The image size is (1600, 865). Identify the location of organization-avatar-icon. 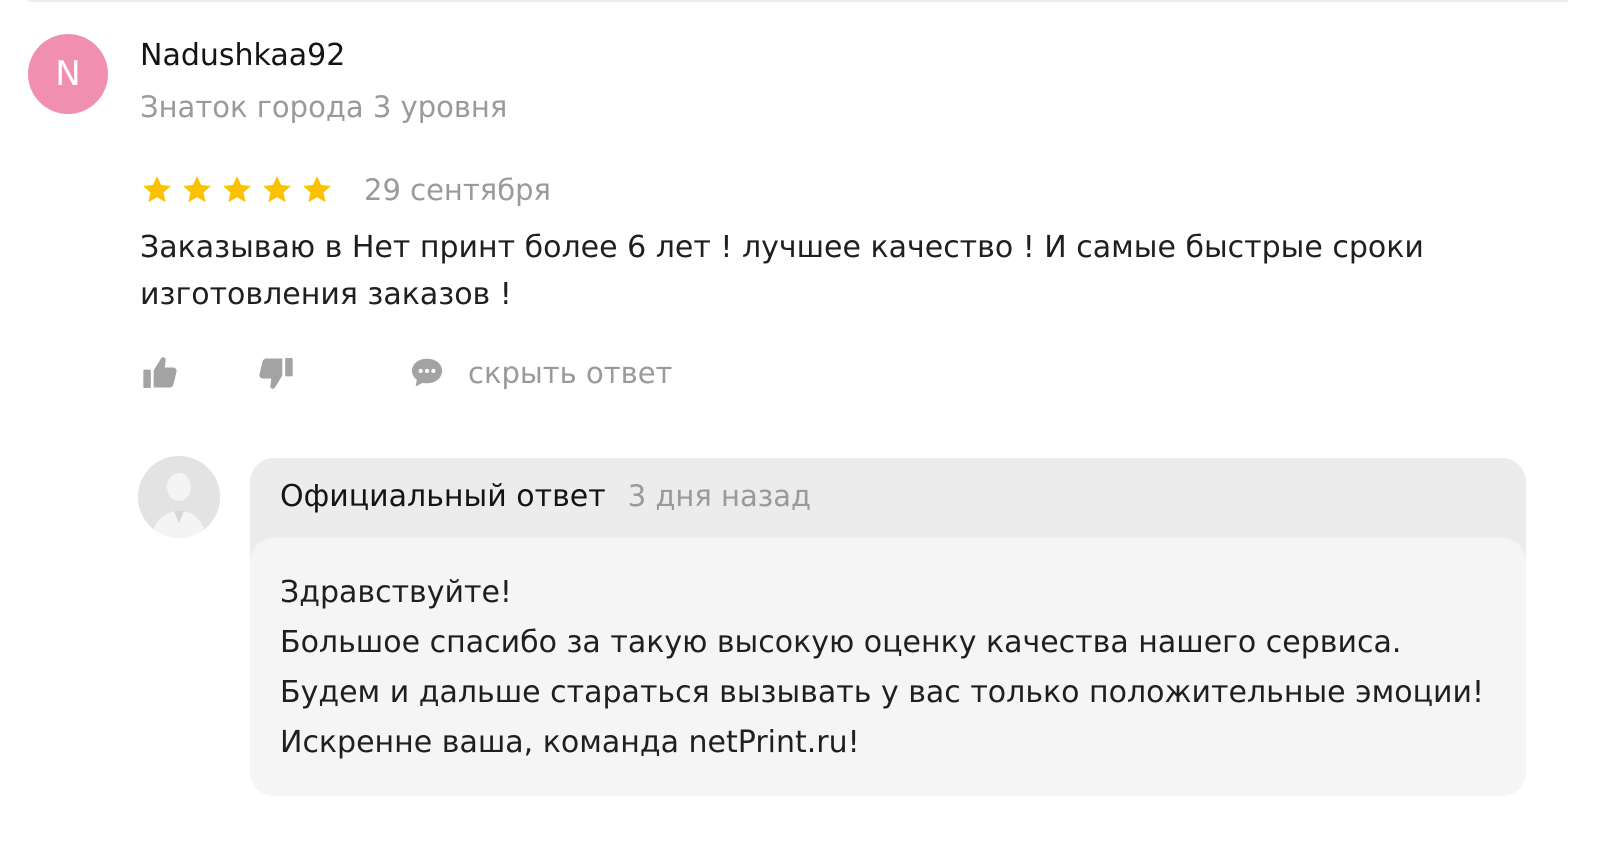
(179, 497).